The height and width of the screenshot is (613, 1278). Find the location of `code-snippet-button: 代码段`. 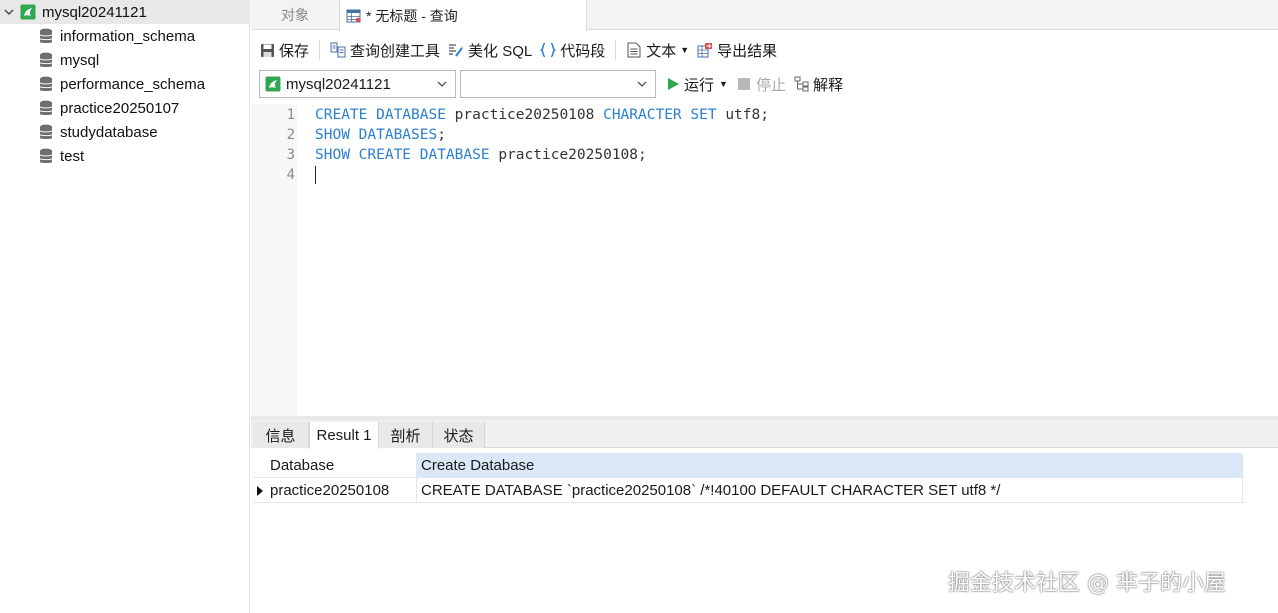

code-snippet-button: 代码段 is located at coordinates (572, 50).